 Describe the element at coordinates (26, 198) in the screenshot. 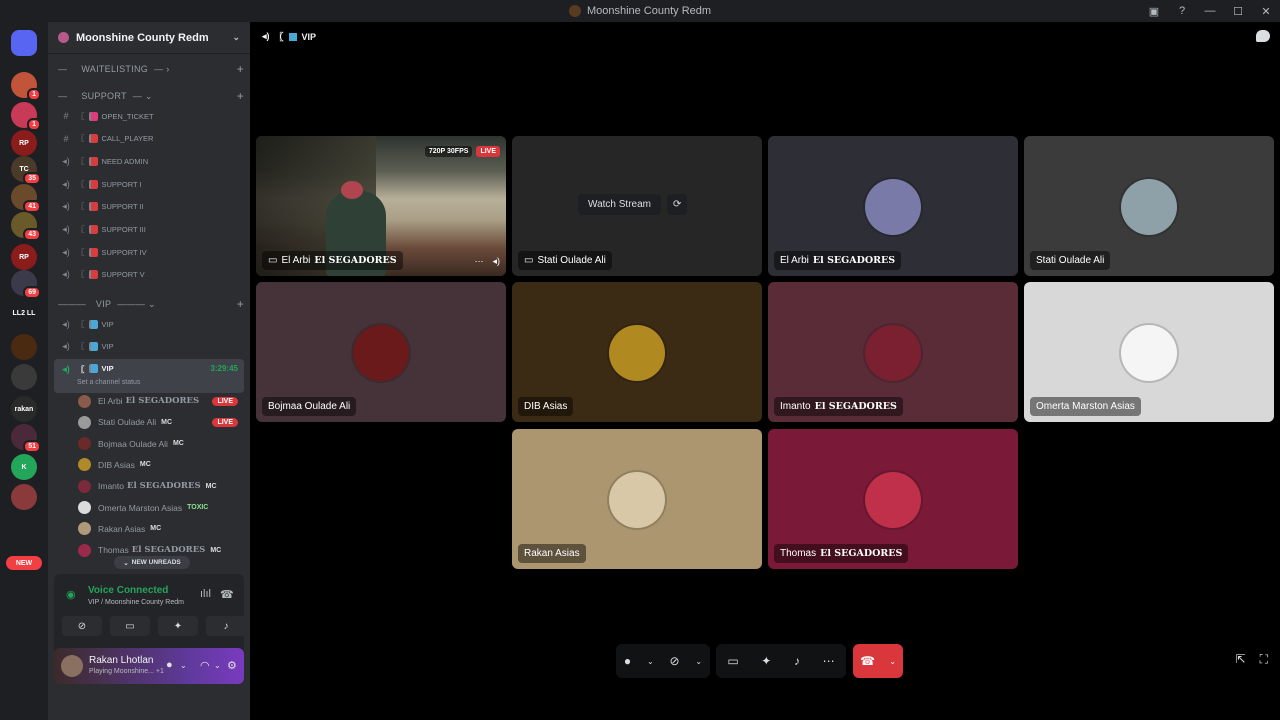

I see `server-icon: 41` at that location.